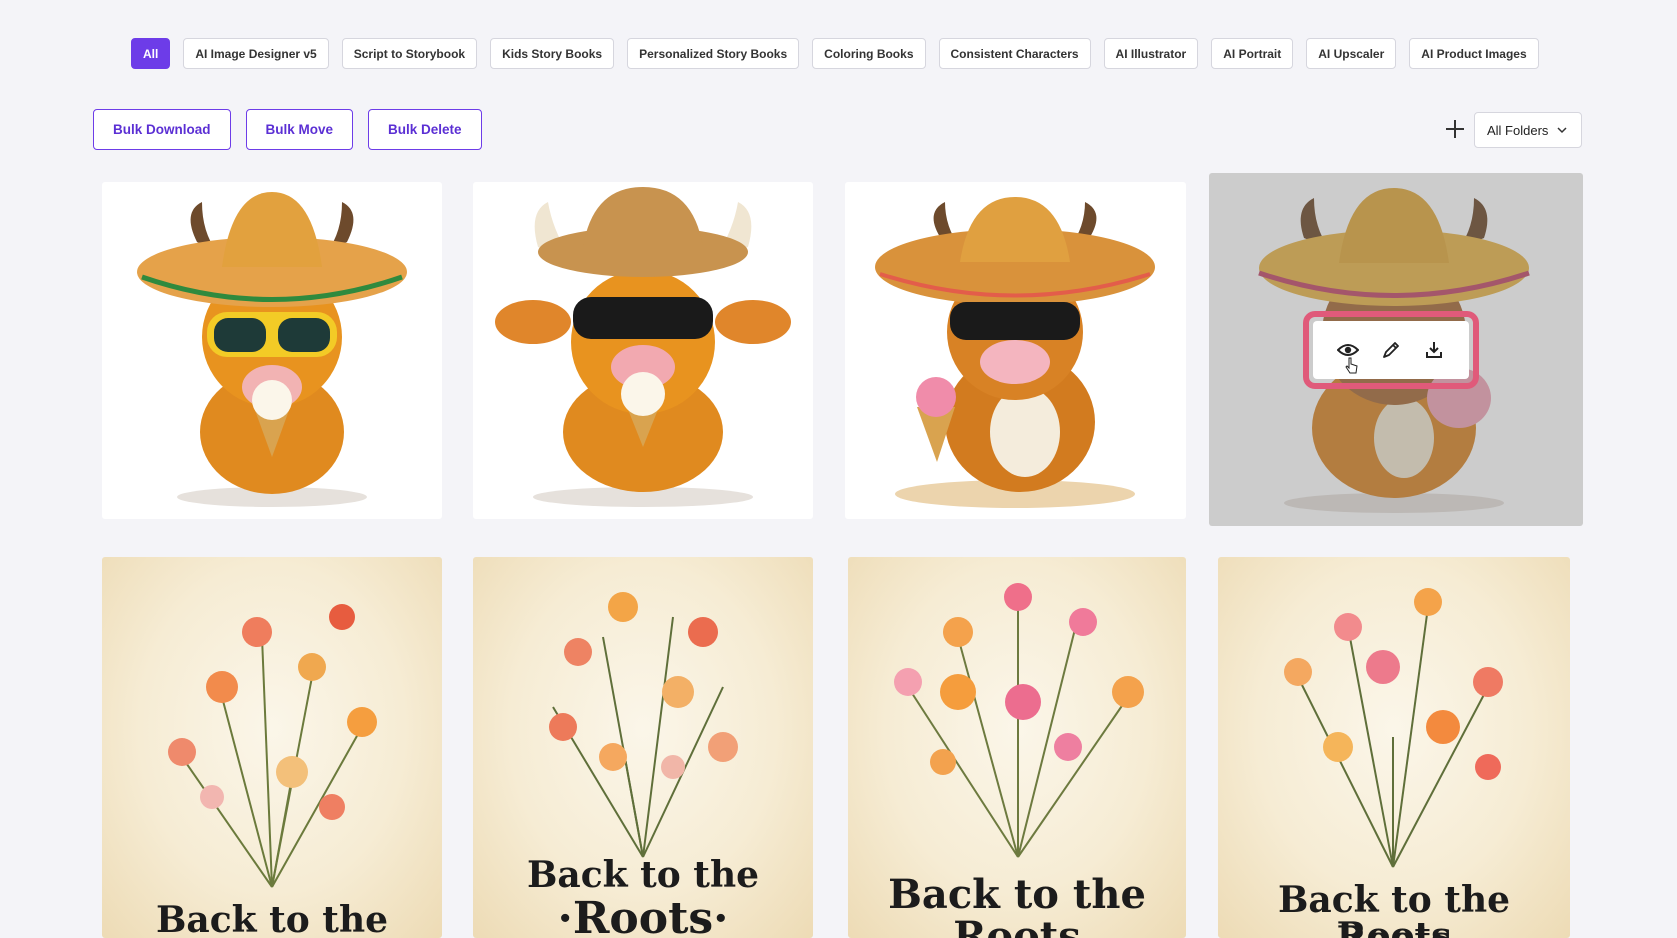 The image size is (1677, 938). I want to click on filter-chip-kids-story-books: Kids Story Books, so click(552, 53).